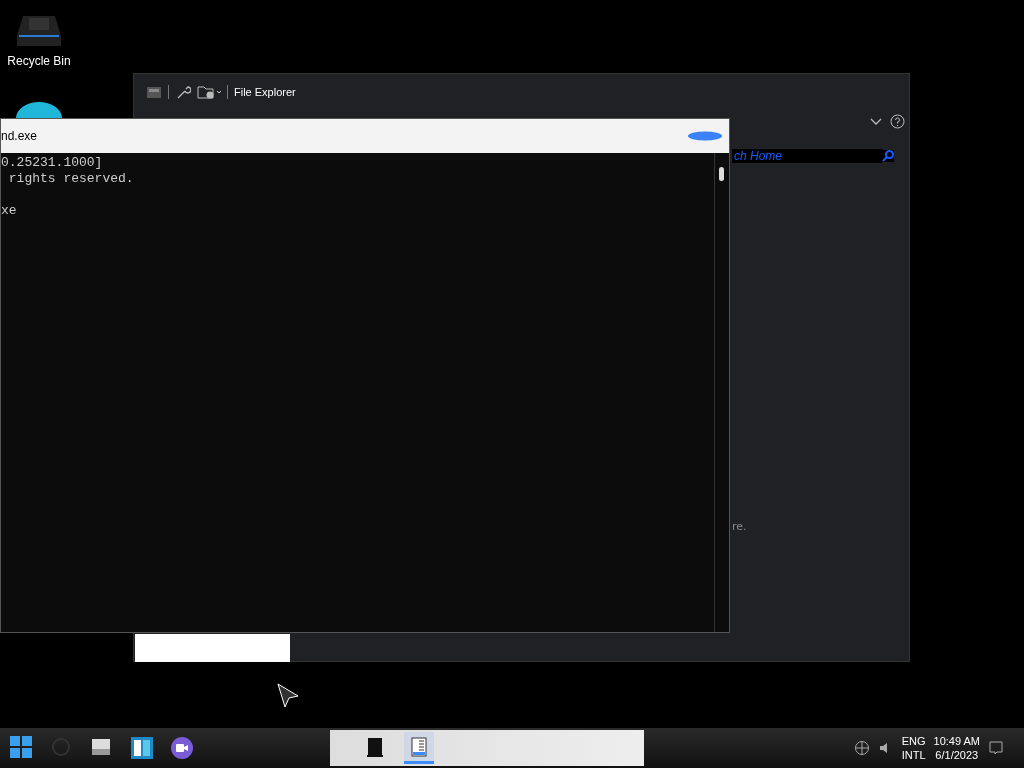 This screenshot has height=768, width=1024. What do you see at coordinates (956, 741) in the screenshot?
I see `clock-time: 10:49 AM` at bounding box center [956, 741].